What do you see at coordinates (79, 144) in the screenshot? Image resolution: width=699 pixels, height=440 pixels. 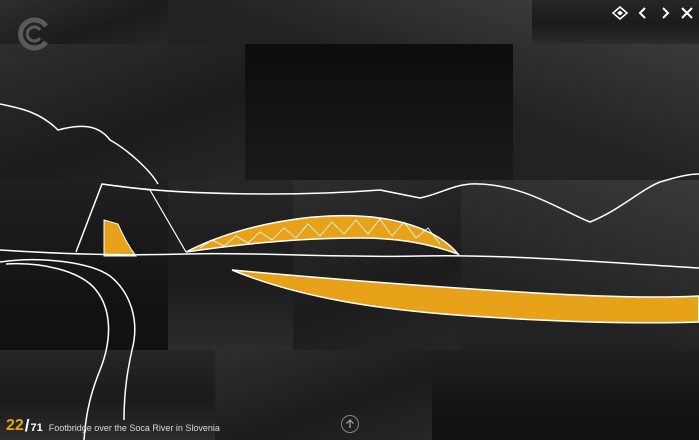 I see `ridge-line` at bounding box center [79, 144].